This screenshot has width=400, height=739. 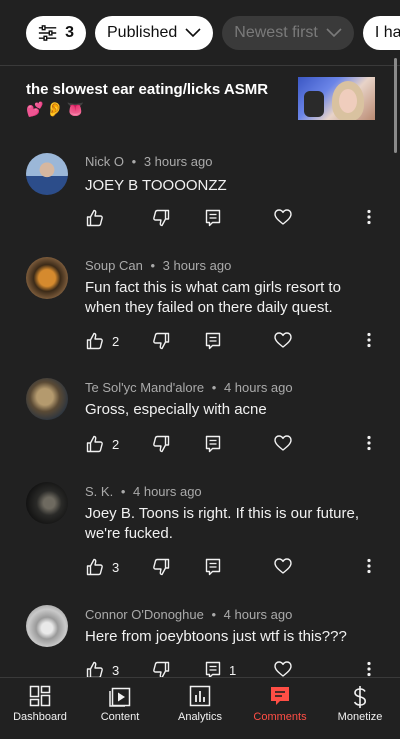 I want to click on filter-bar: 3 Published Newest first I ha, so click(x=200, y=33).